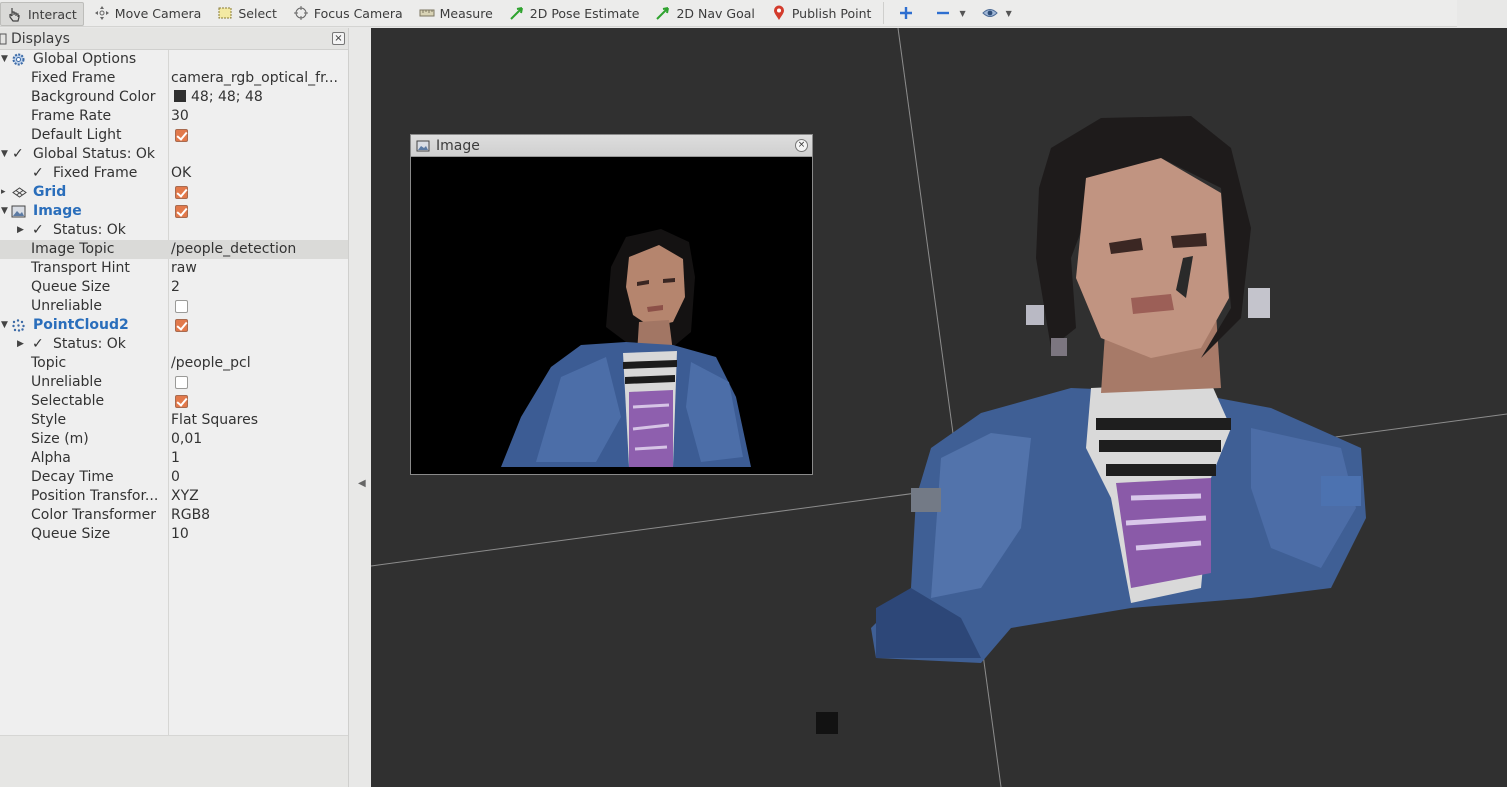 The image size is (1507, 787). I want to click on focus-camera-tool-button: Focus Camera, so click(348, 13).